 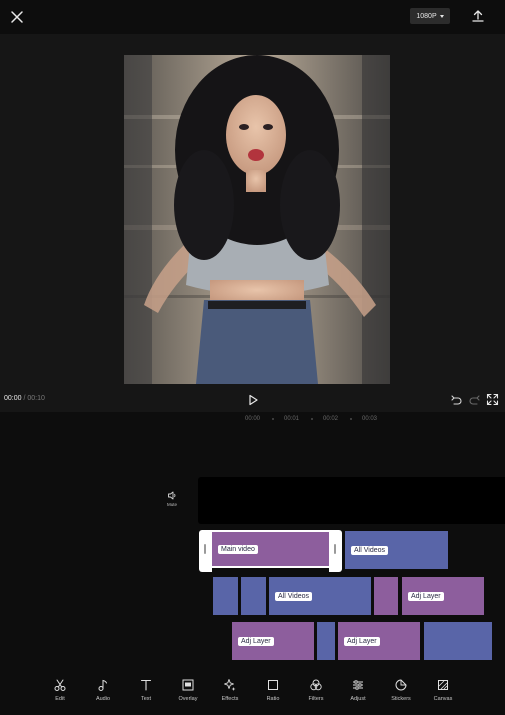 I want to click on tool-stickers: Stickers, so click(x=401, y=690).